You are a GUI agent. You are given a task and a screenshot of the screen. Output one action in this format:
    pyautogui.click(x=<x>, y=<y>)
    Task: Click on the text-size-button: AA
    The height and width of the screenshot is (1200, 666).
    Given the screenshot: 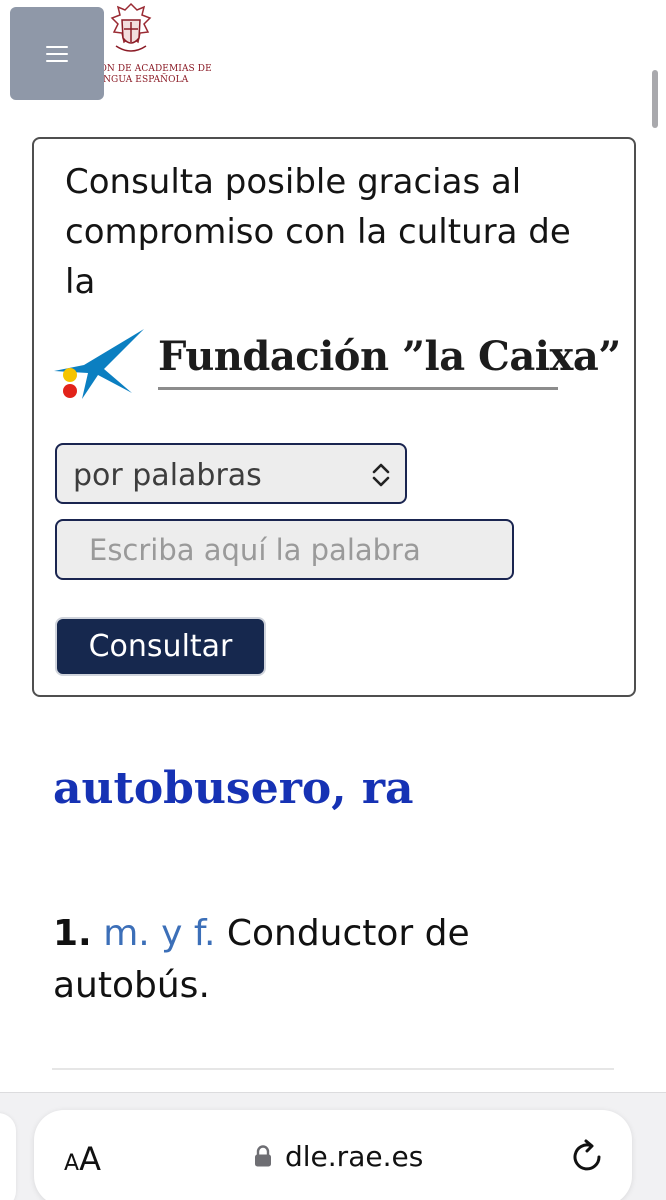 What is the action you would take?
    pyautogui.click(x=82, y=1159)
    